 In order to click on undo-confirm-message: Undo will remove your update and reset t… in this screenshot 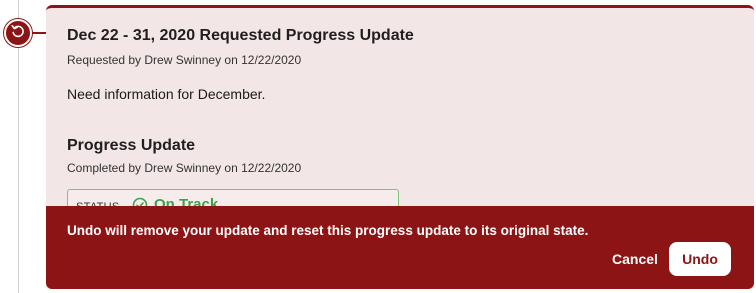, I will do `click(328, 230)`.